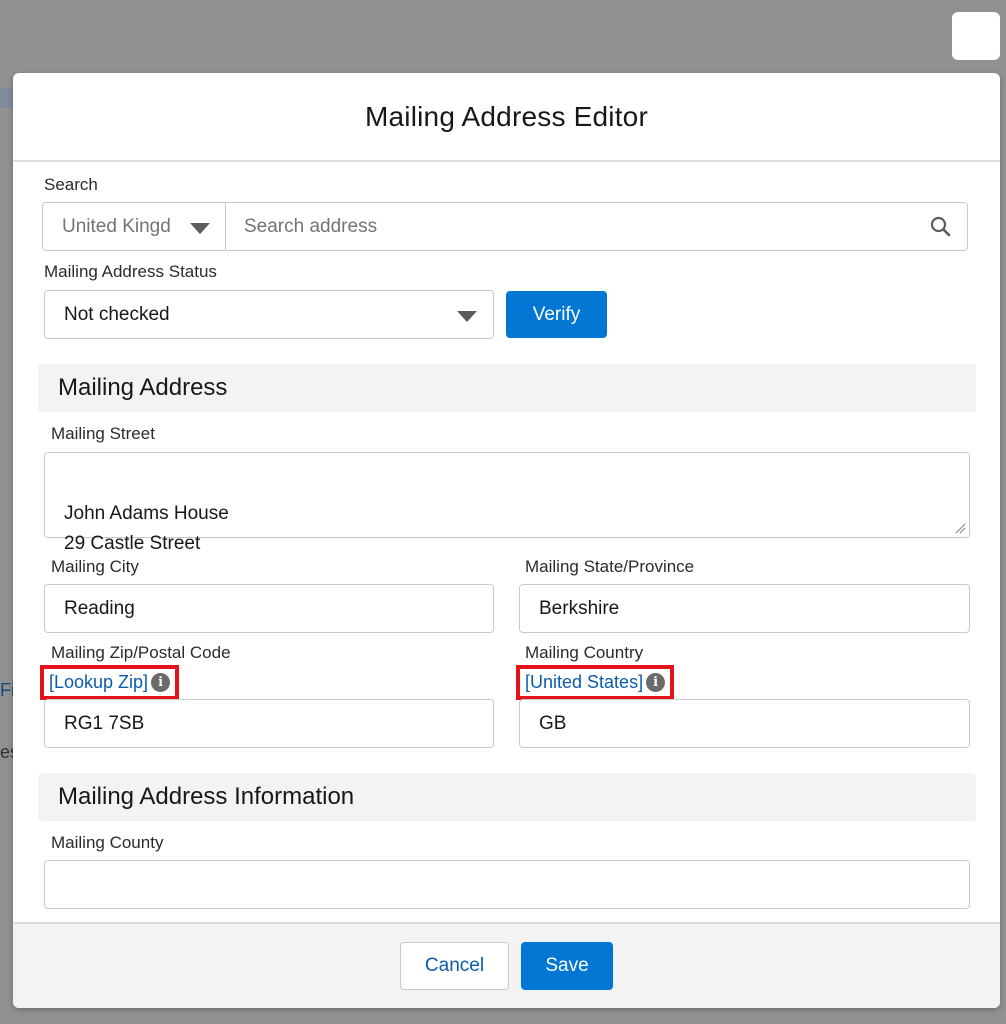 The width and height of the screenshot is (1006, 1024). I want to click on city-label: Mailing City, so click(95, 566).